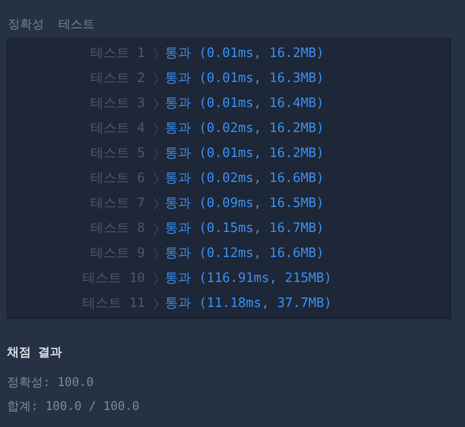 The width and height of the screenshot is (465, 427). I want to click on test-result: 통과 (116.91ms, 215MB), so click(248, 279).